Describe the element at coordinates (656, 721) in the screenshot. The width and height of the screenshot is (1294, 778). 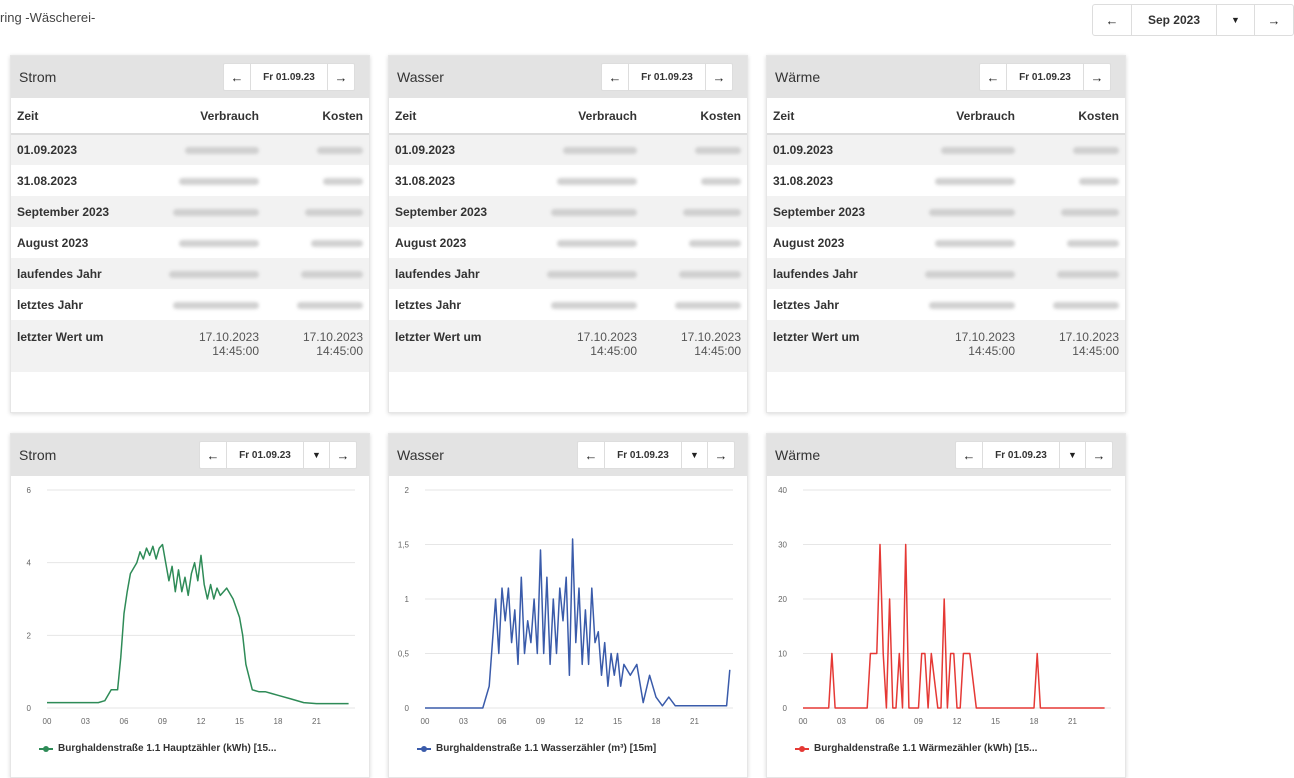
I see `x-tick-label: 18` at that location.